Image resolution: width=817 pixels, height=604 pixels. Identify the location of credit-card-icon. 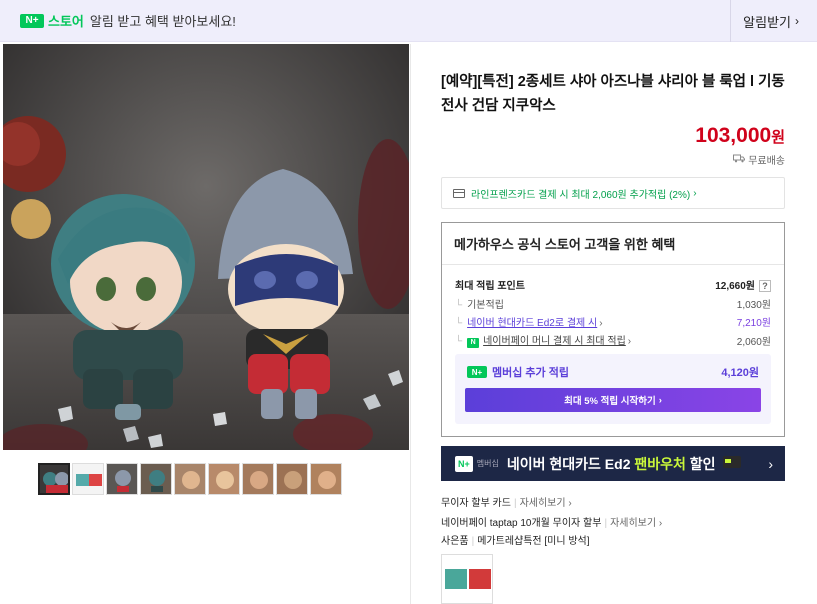
(459, 193).